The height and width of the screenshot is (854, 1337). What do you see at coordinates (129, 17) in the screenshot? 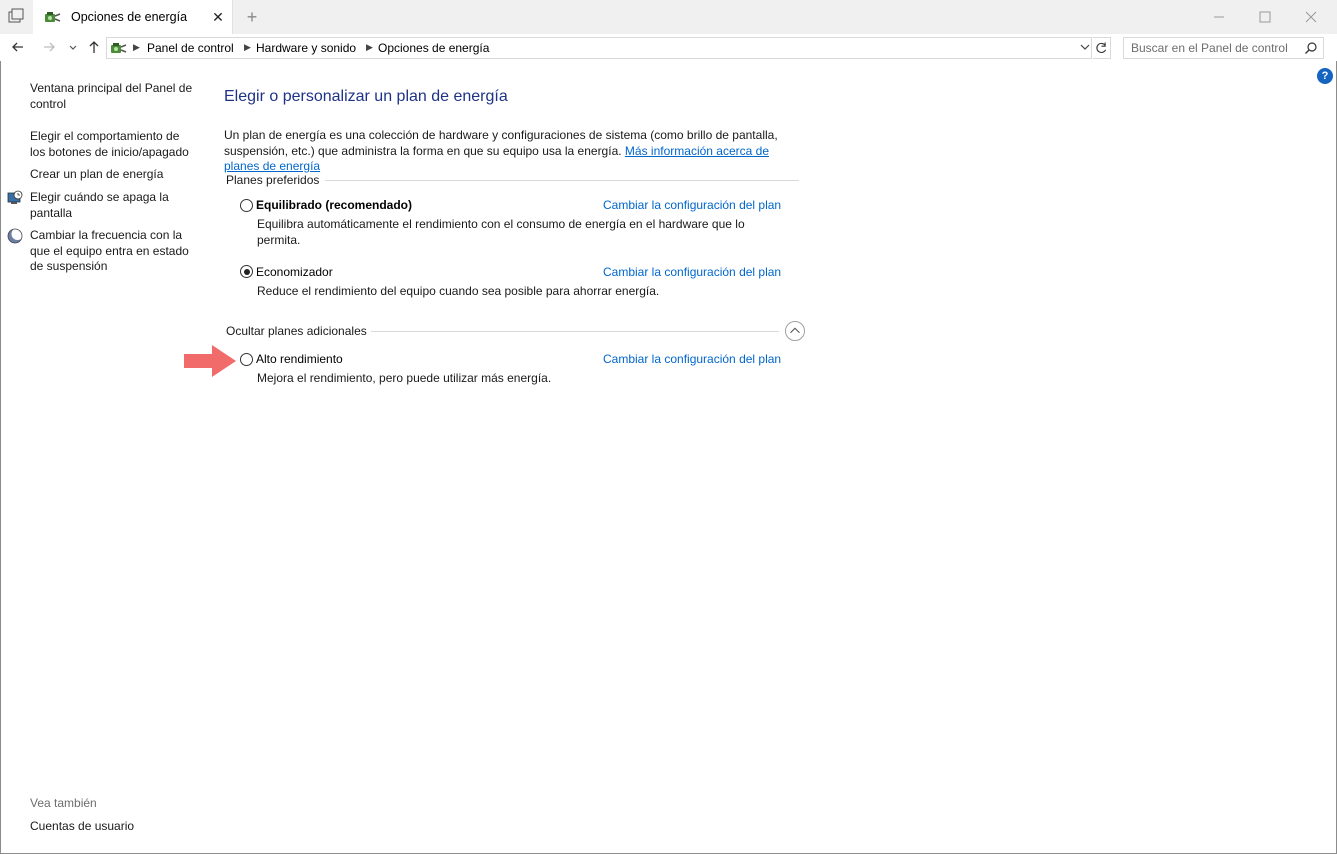
I see `tab-title: Opciones de energía` at bounding box center [129, 17].